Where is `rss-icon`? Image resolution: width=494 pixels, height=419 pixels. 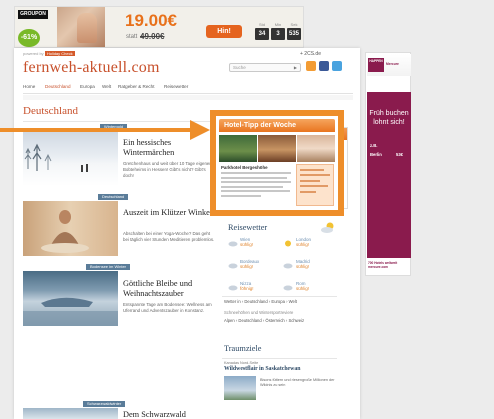 rss-icon is located at coordinates (311, 66).